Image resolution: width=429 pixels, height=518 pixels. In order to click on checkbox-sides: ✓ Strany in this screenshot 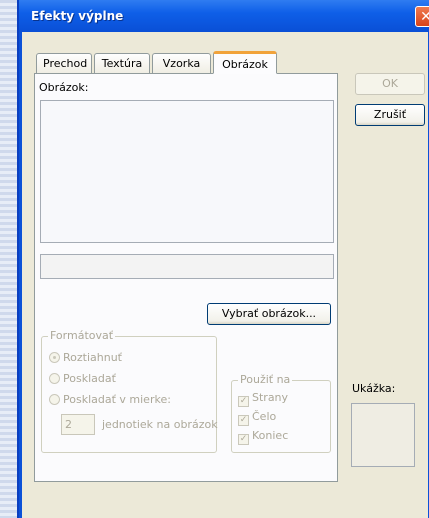, I will do `click(263, 399)`.